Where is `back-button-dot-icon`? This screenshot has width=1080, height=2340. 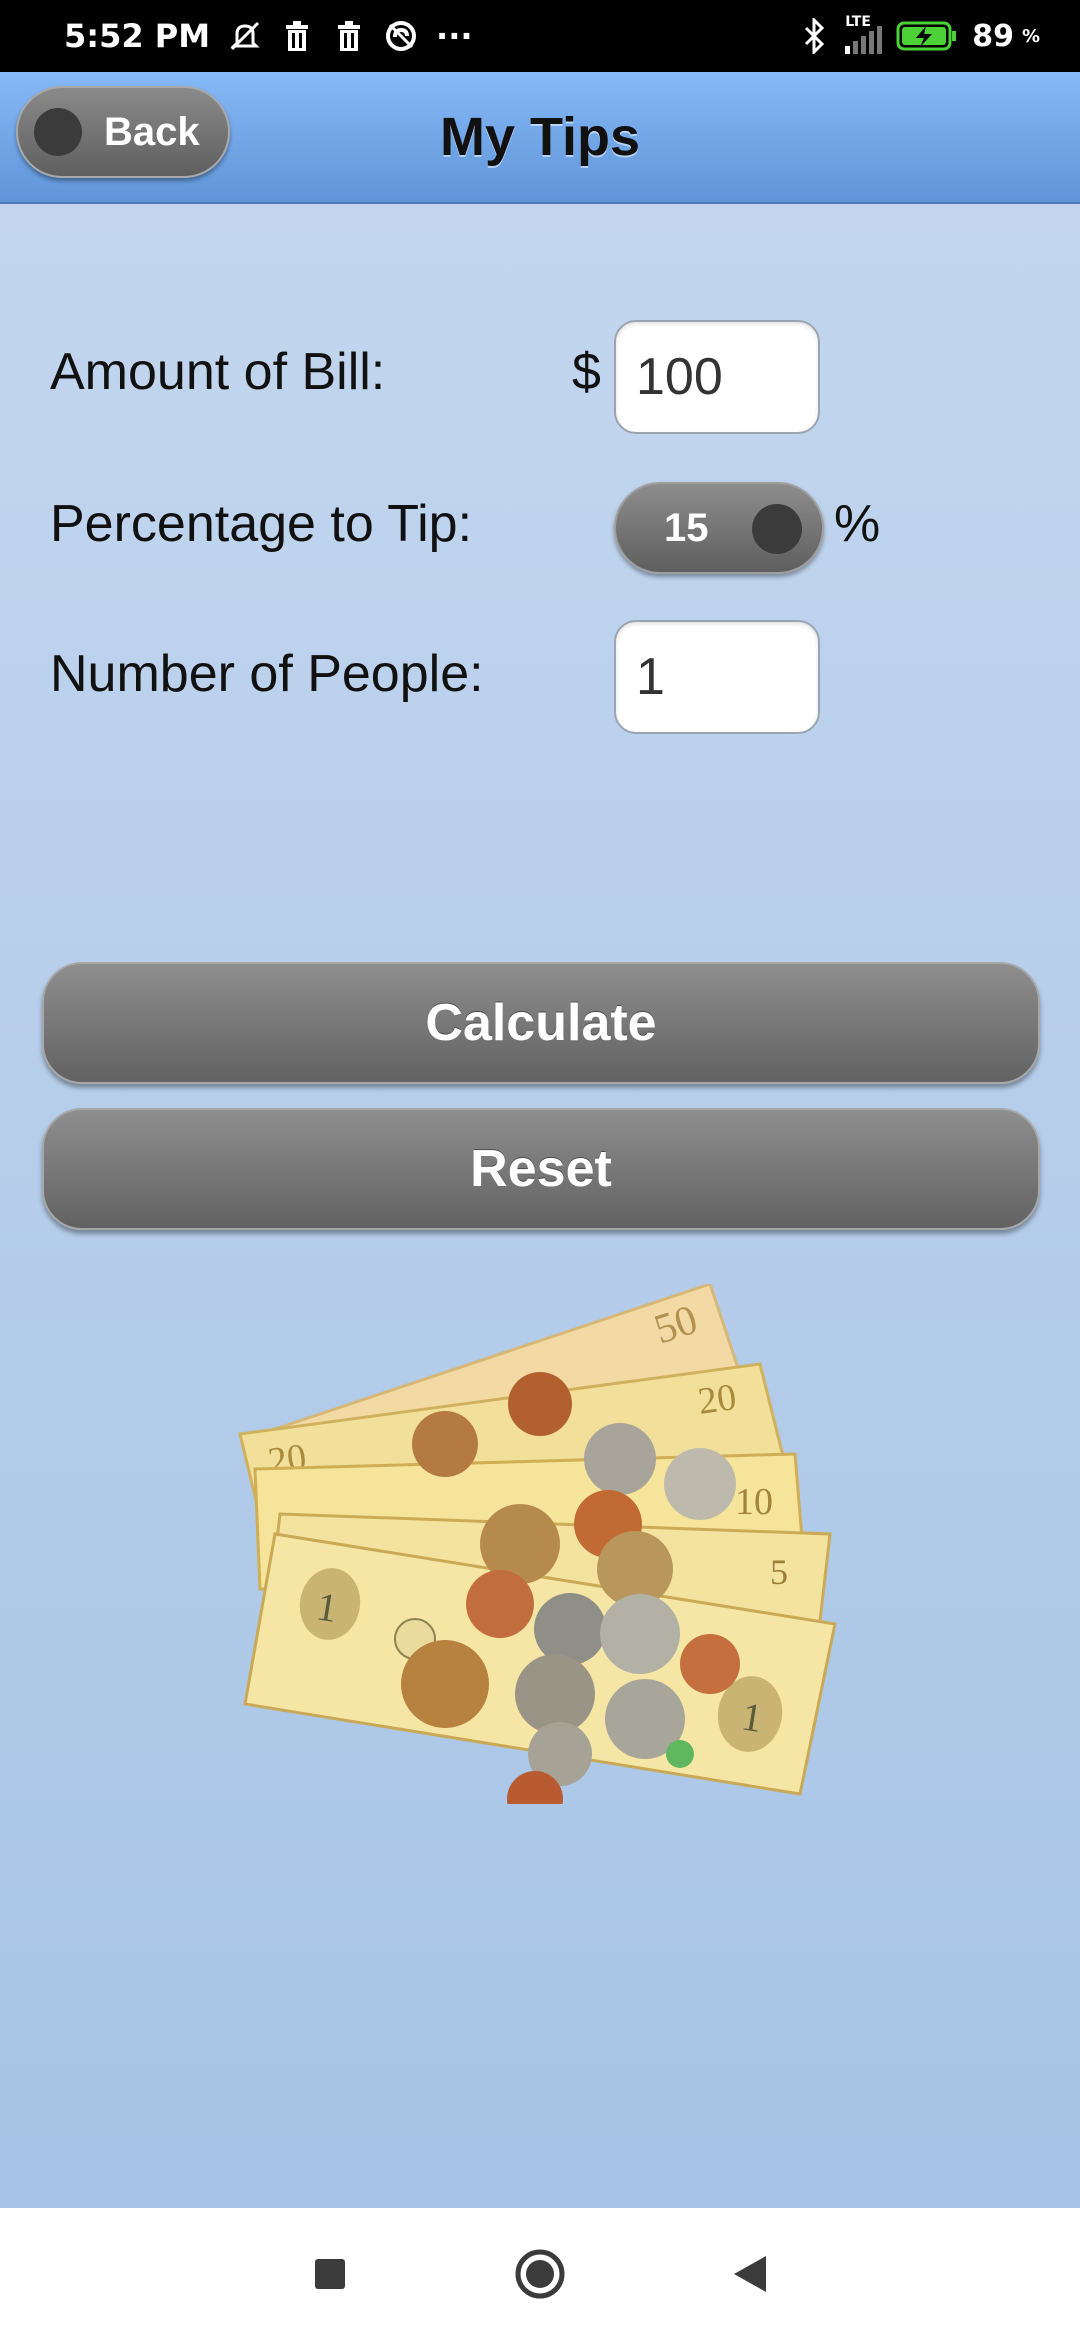
back-button-dot-icon is located at coordinates (58, 132).